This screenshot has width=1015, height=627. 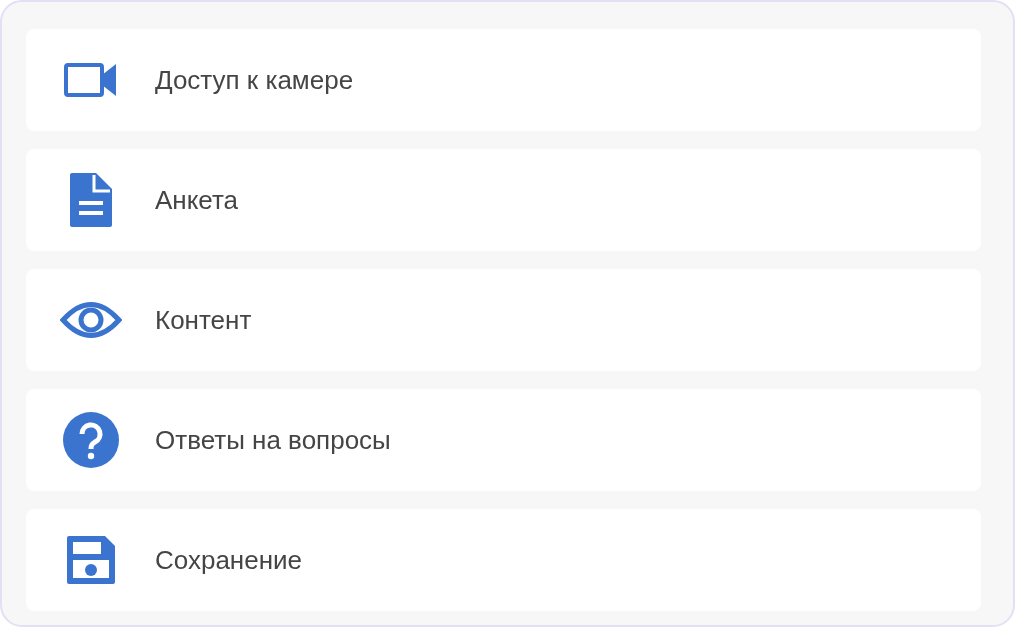 What do you see at coordinates (273, 440) in the screenshot?
I see `item-label: Ответы на вопросы` at bounding box center [273, 440].